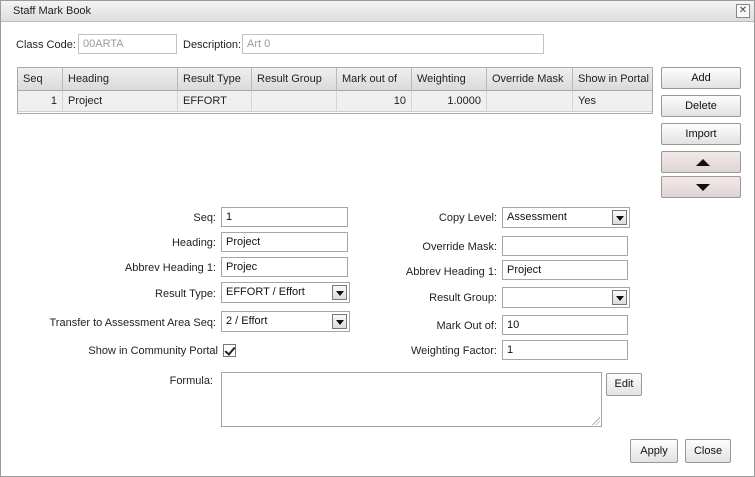 Image resolution: width=755 pixels, height=477 pixels. What do you see at coordinates (743, 11) in the screenshot?
I see `close-icon: ✕` at bounding box center [743, 11].